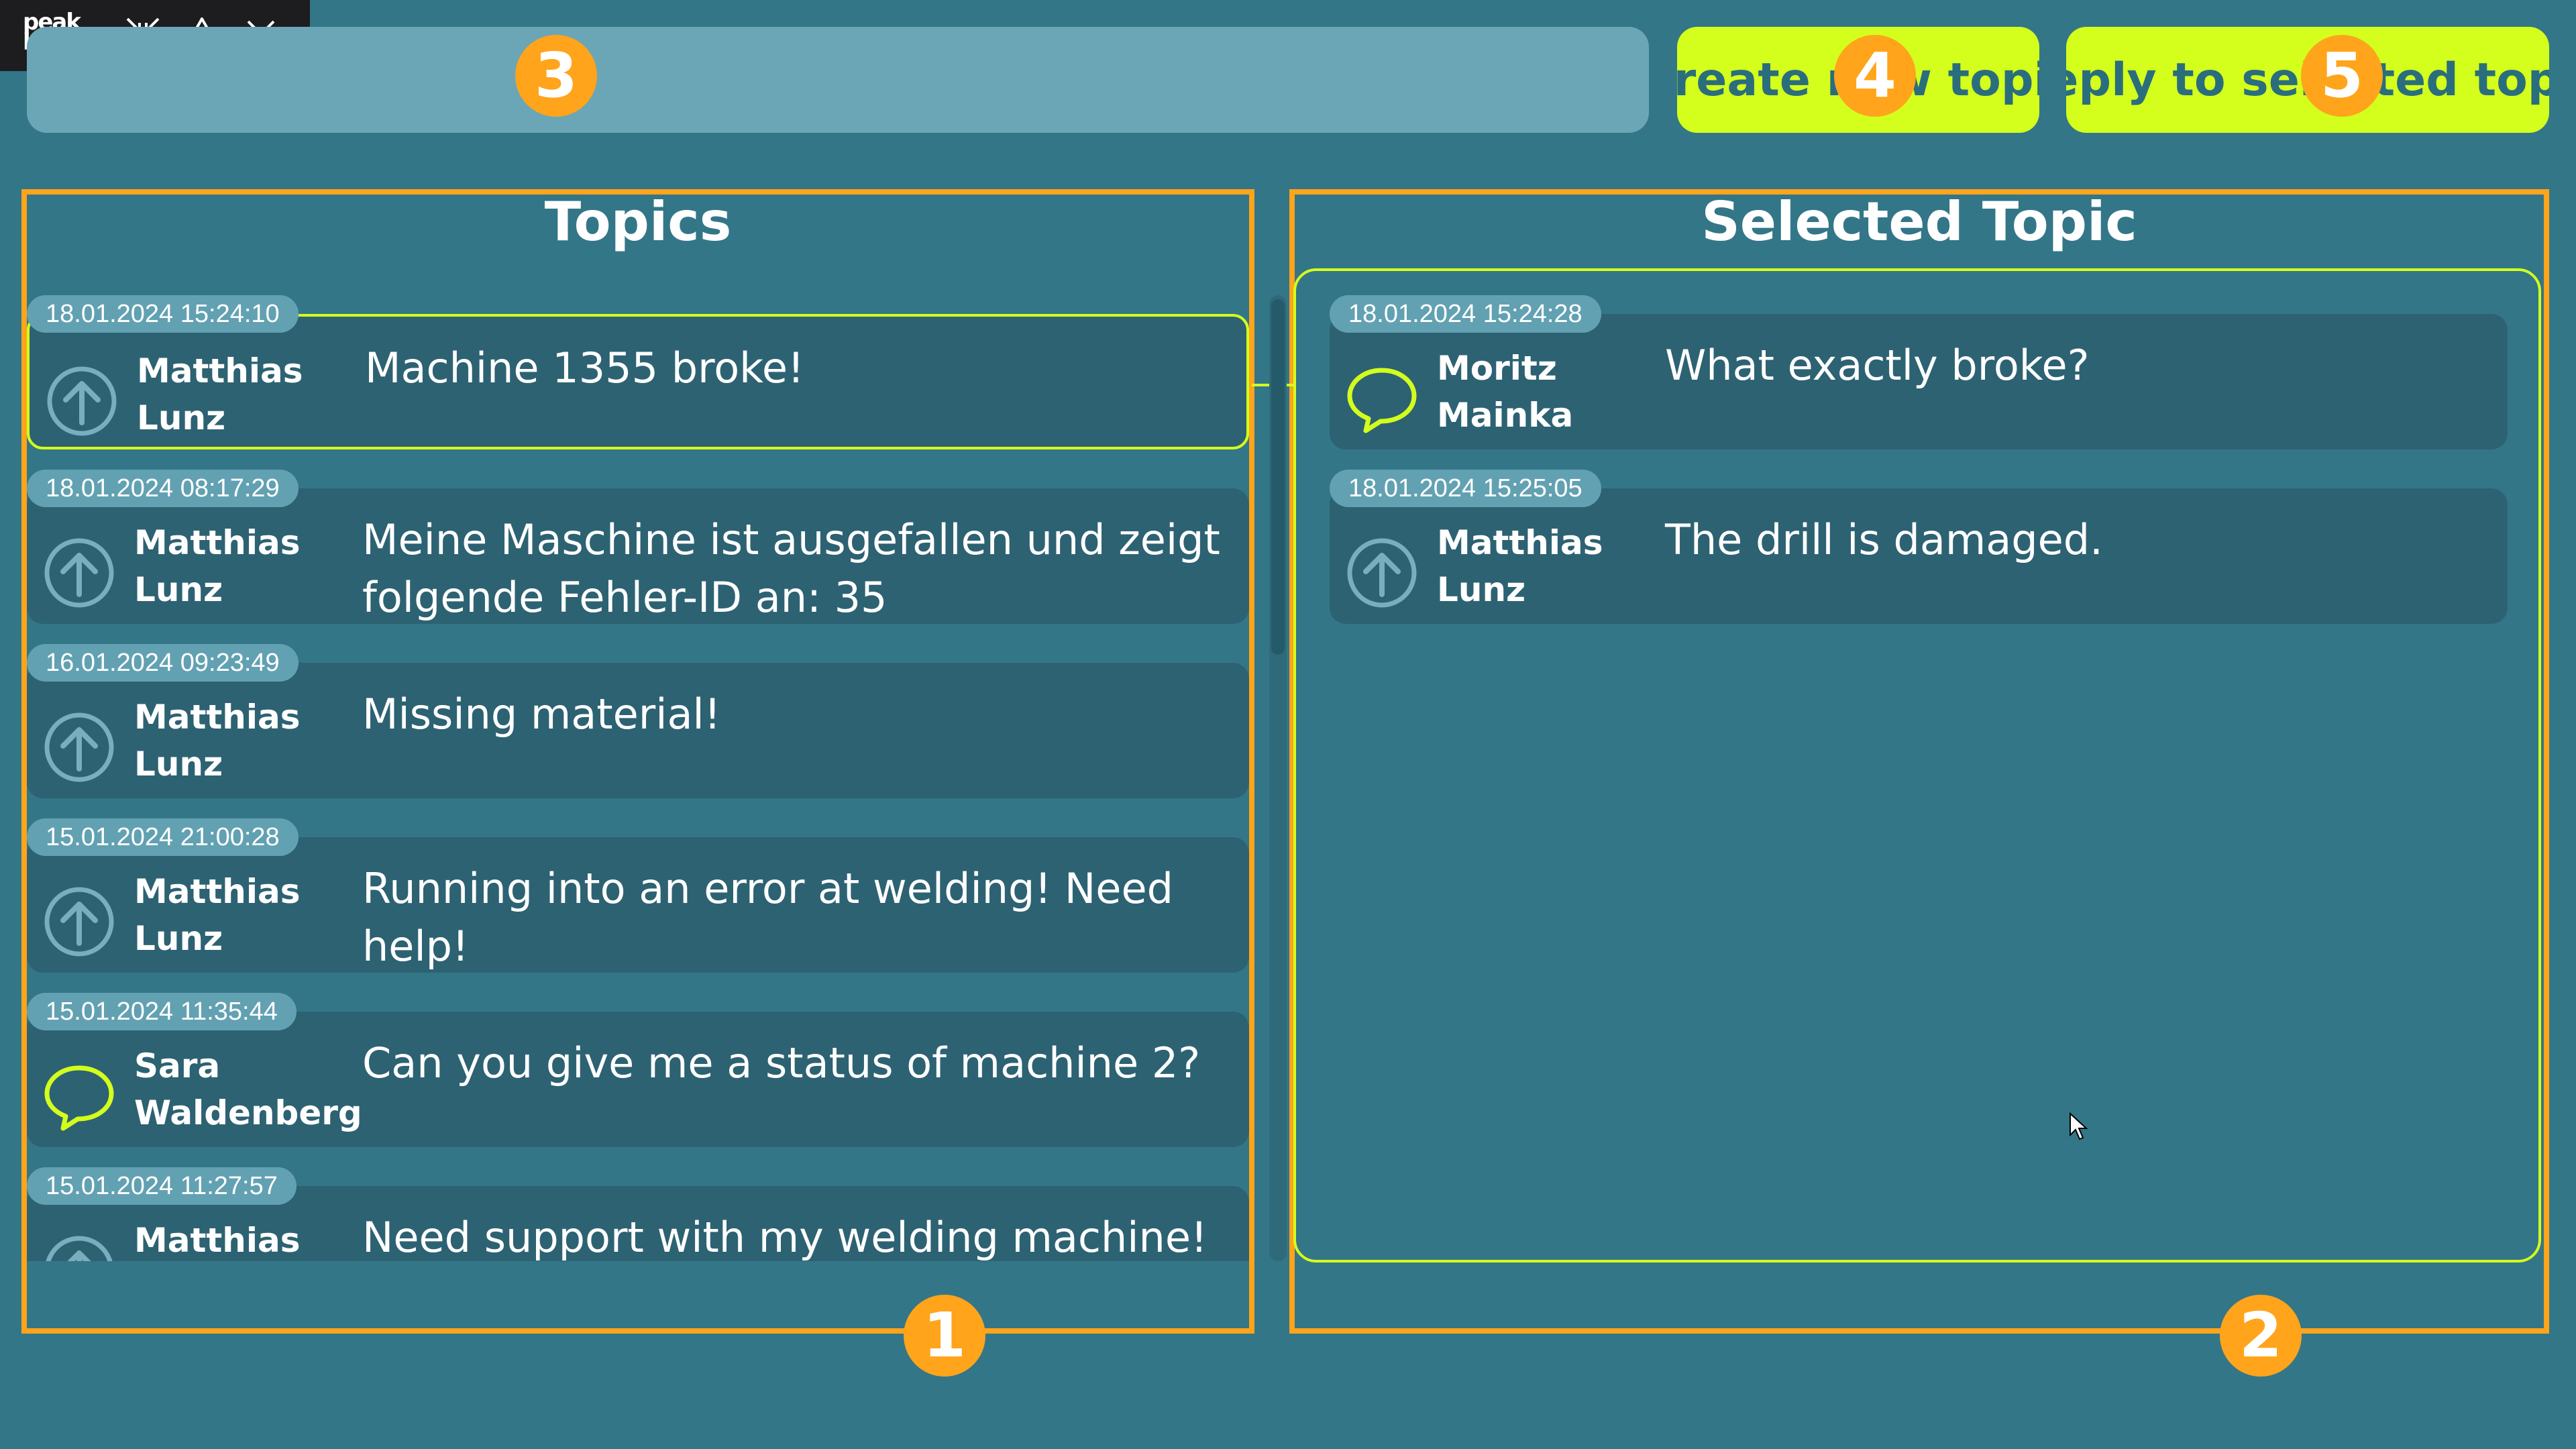 This screenshot has width=2576, height=1449. What do you see at coordinates (163, 488) in the screenshot?
I see `timestamp-badge: 18.01.2024 08:17:29` at bounding box center [163, 488].